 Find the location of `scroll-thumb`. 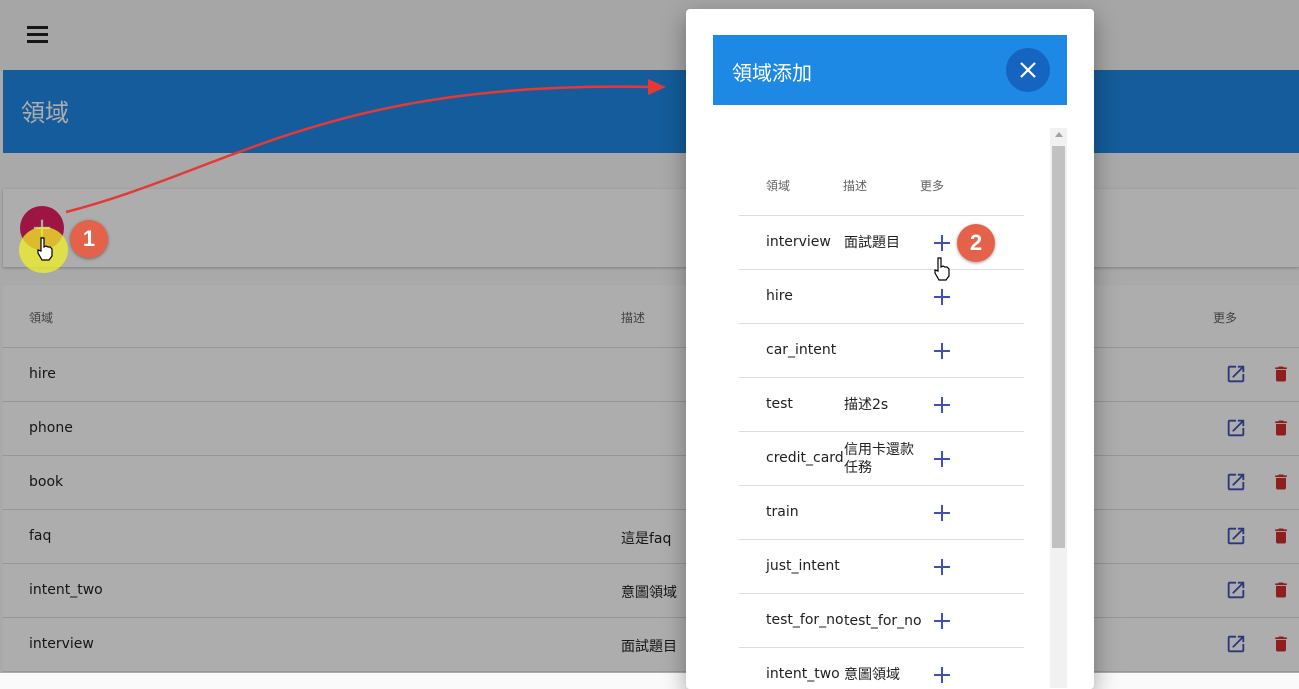

scroll-thumb is located at coordinates (1058, 347).